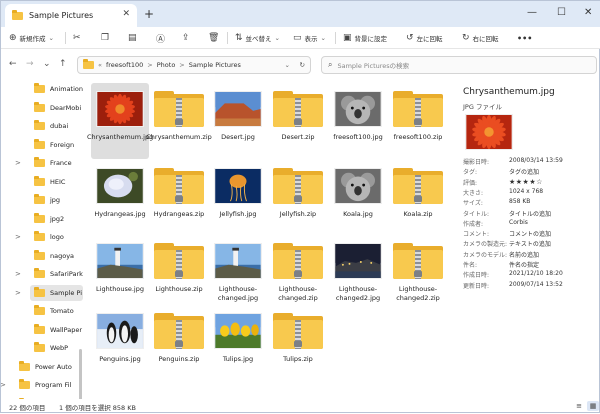 This screenshot has height=414, width=600. Describe the element at coordinates (238, 343) in the screenshot. I see `file-item: Tulips.jpg` at that location.